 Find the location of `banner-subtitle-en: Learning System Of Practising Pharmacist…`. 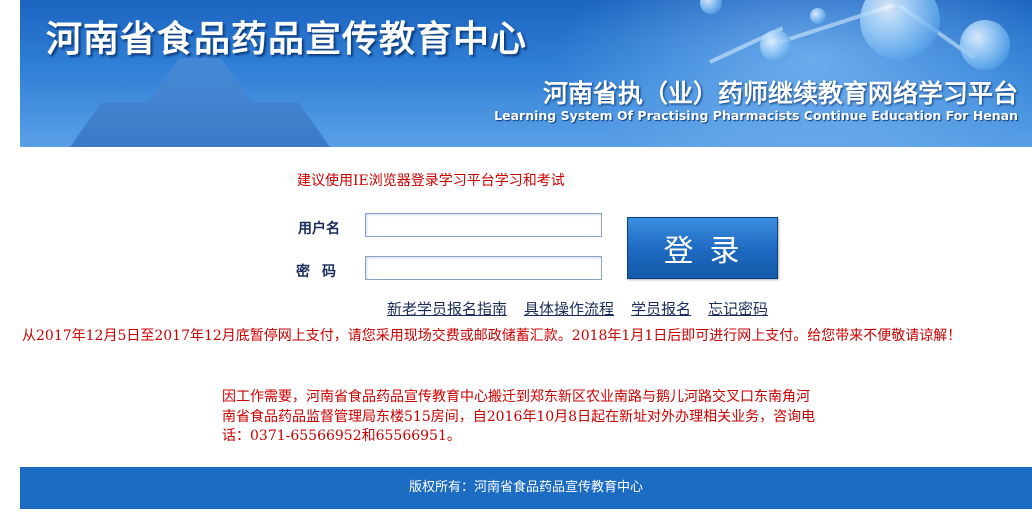

banner-subtitle-en: Learning System Of Practising Pharmacist… is located at coordinates (756, 115).